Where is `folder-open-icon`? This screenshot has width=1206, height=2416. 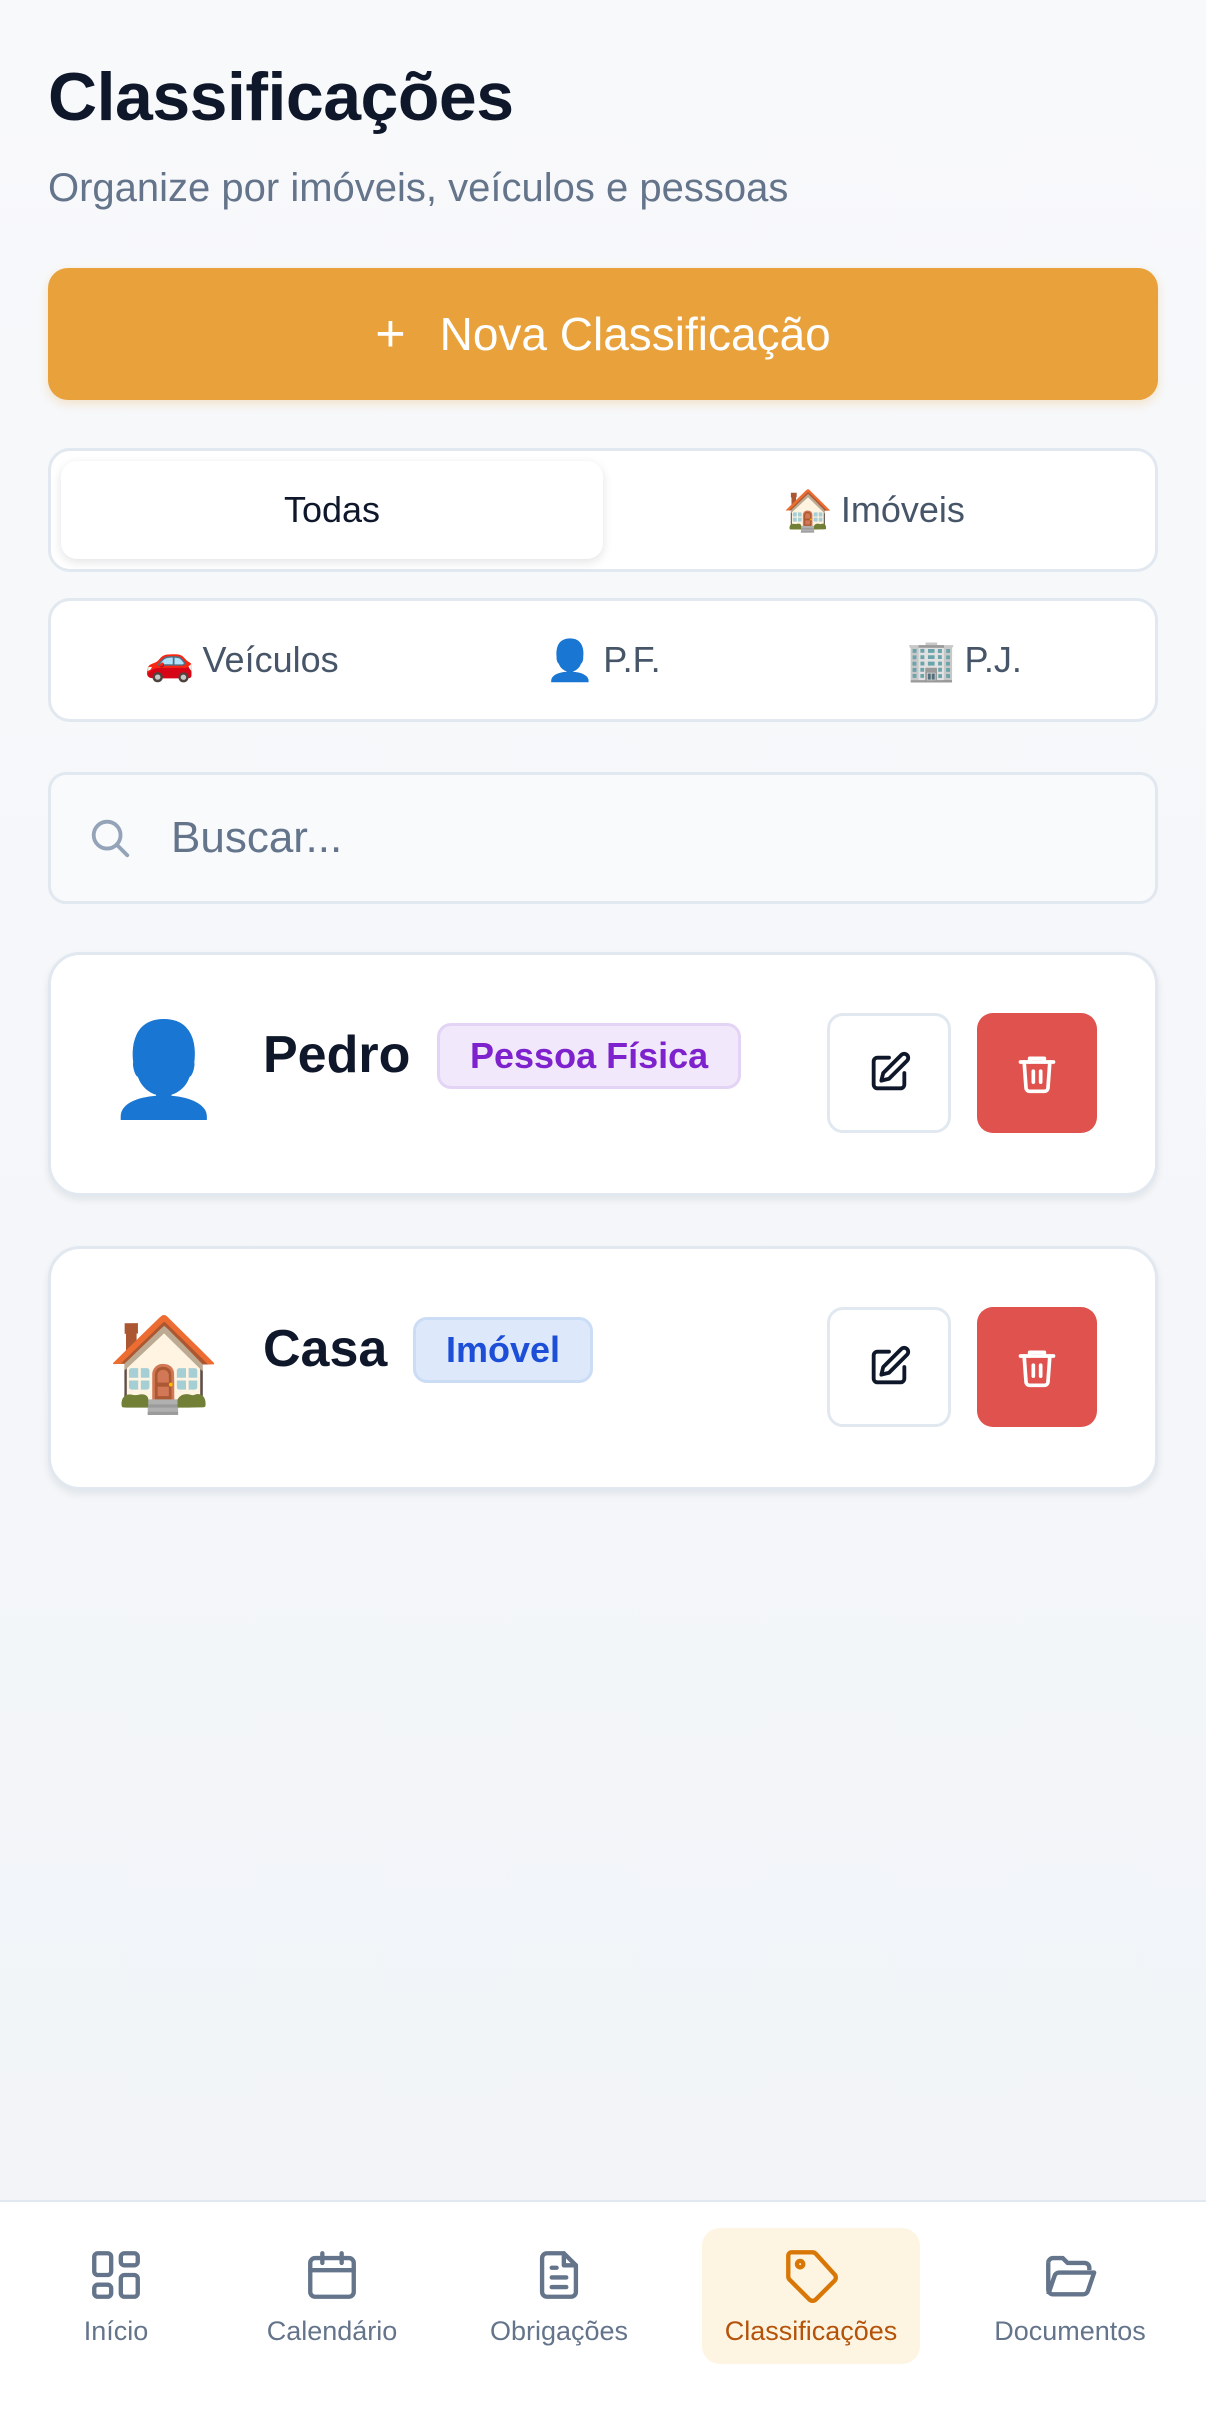
folder-open-icon is located at coordinates (1071, 2276).